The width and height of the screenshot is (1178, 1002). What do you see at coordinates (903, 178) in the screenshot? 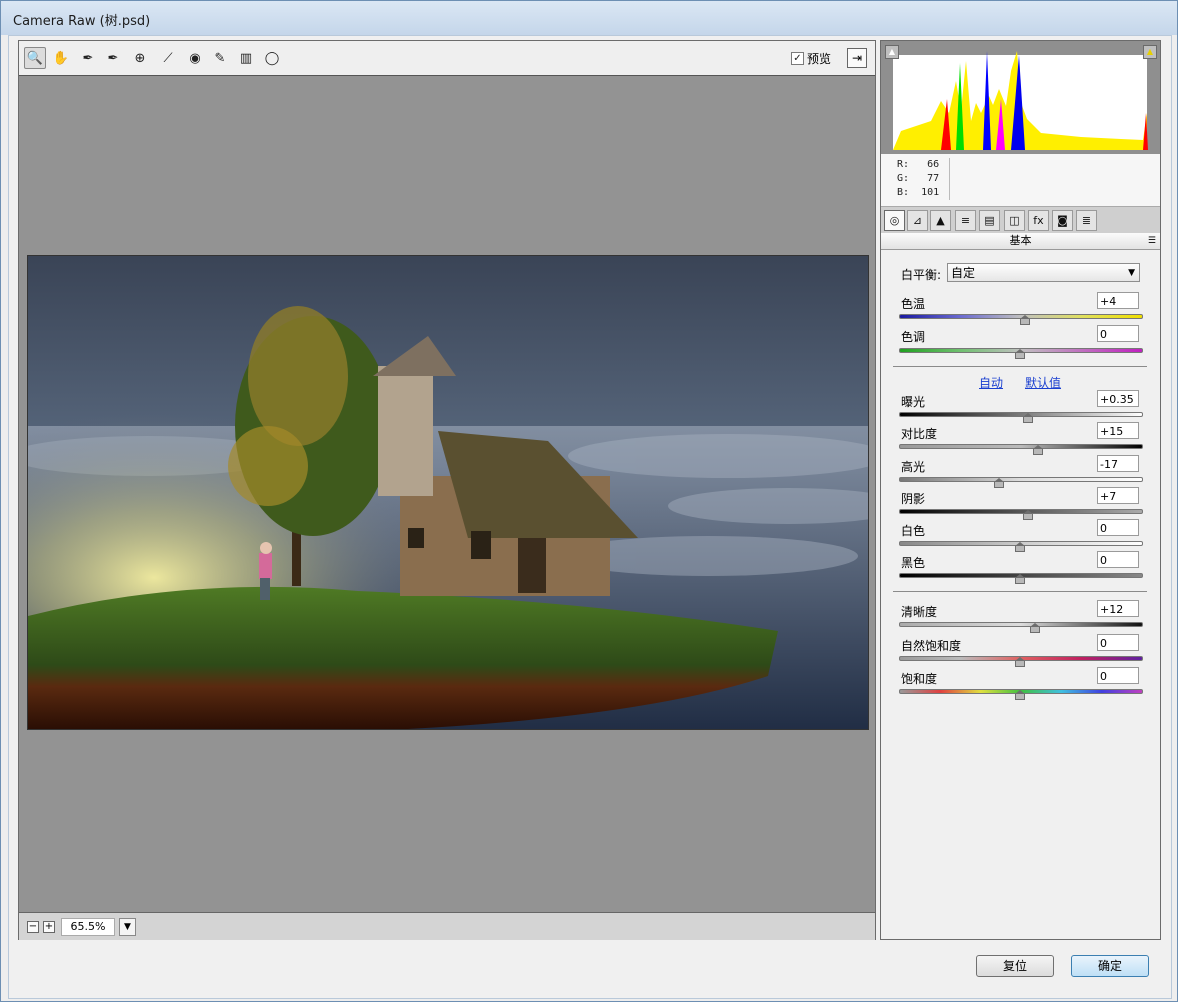
I see `g-label: G:` at bounding box center [903, 178].